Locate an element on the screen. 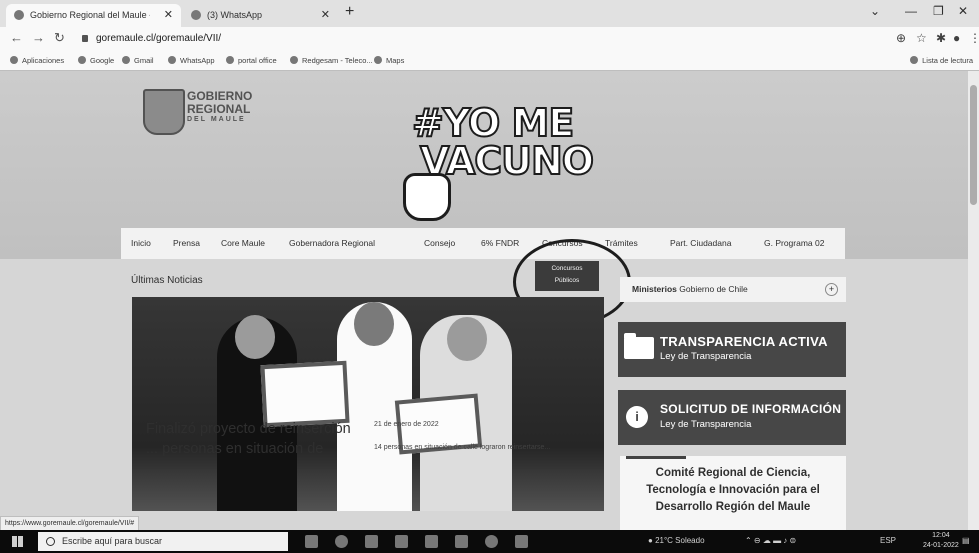  notifications-icon: ▤ is located at coordinates (966, 540).